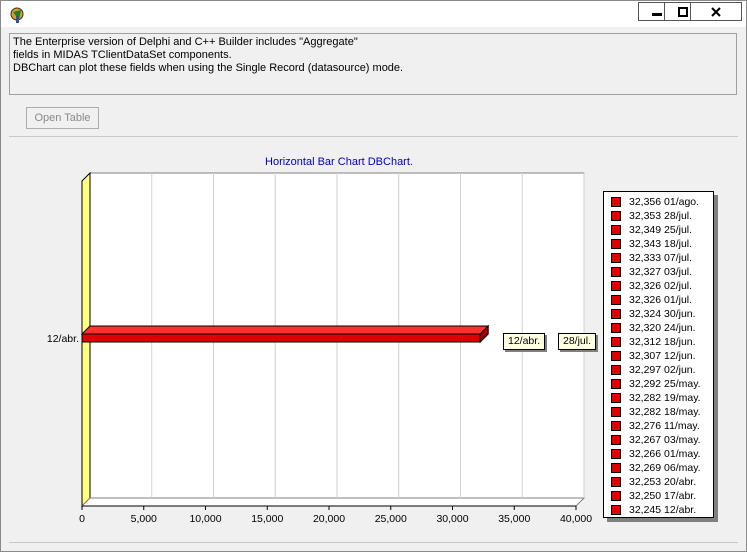 This screenshot has width=747, height=552. I want to click on legend-item: 32,356 01/ago., so click(658, 202).